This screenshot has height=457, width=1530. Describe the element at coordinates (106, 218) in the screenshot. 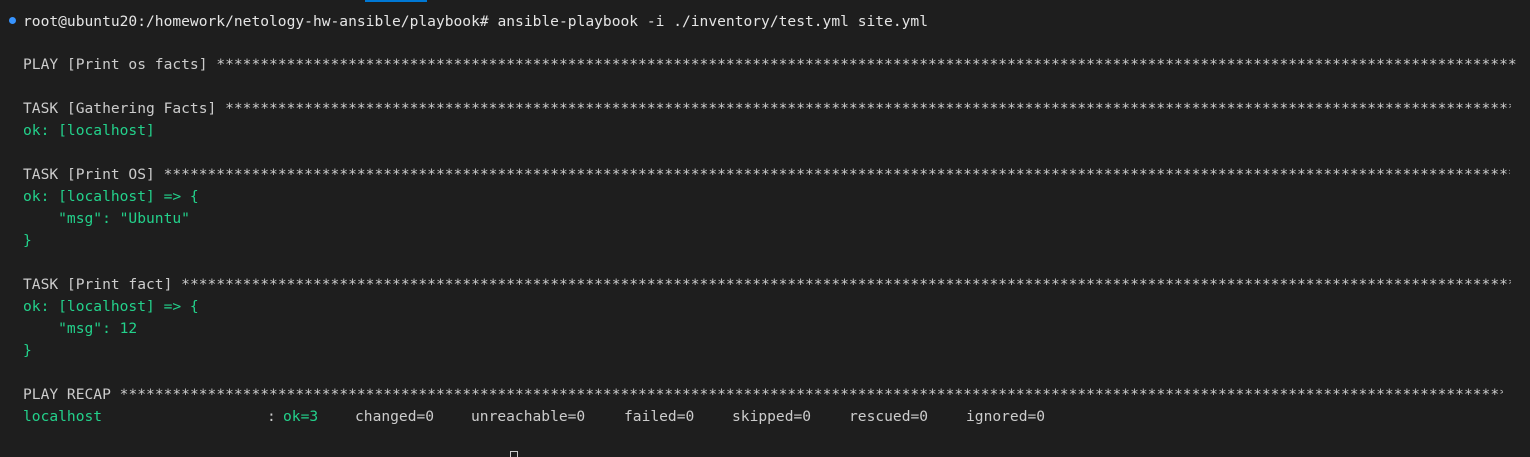

I see `task-msg-line: "msg": "Ubuntu"` at that location.